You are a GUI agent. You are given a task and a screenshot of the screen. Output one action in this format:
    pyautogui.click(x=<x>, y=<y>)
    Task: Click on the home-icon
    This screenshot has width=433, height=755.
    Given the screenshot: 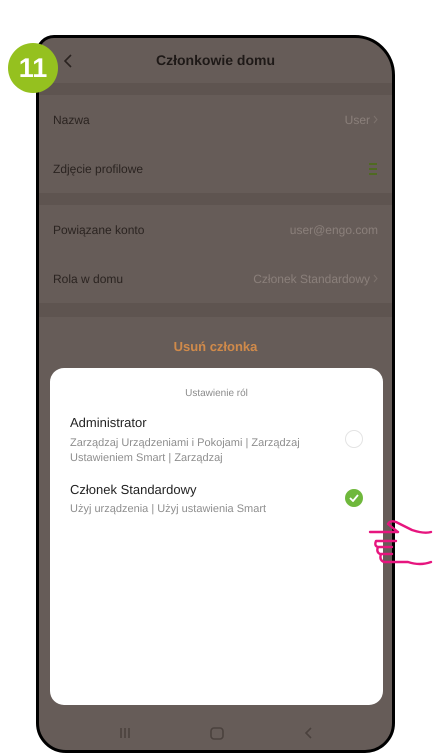 What is the action you would take?
    pyautogui.click(x=217, y=733)
    